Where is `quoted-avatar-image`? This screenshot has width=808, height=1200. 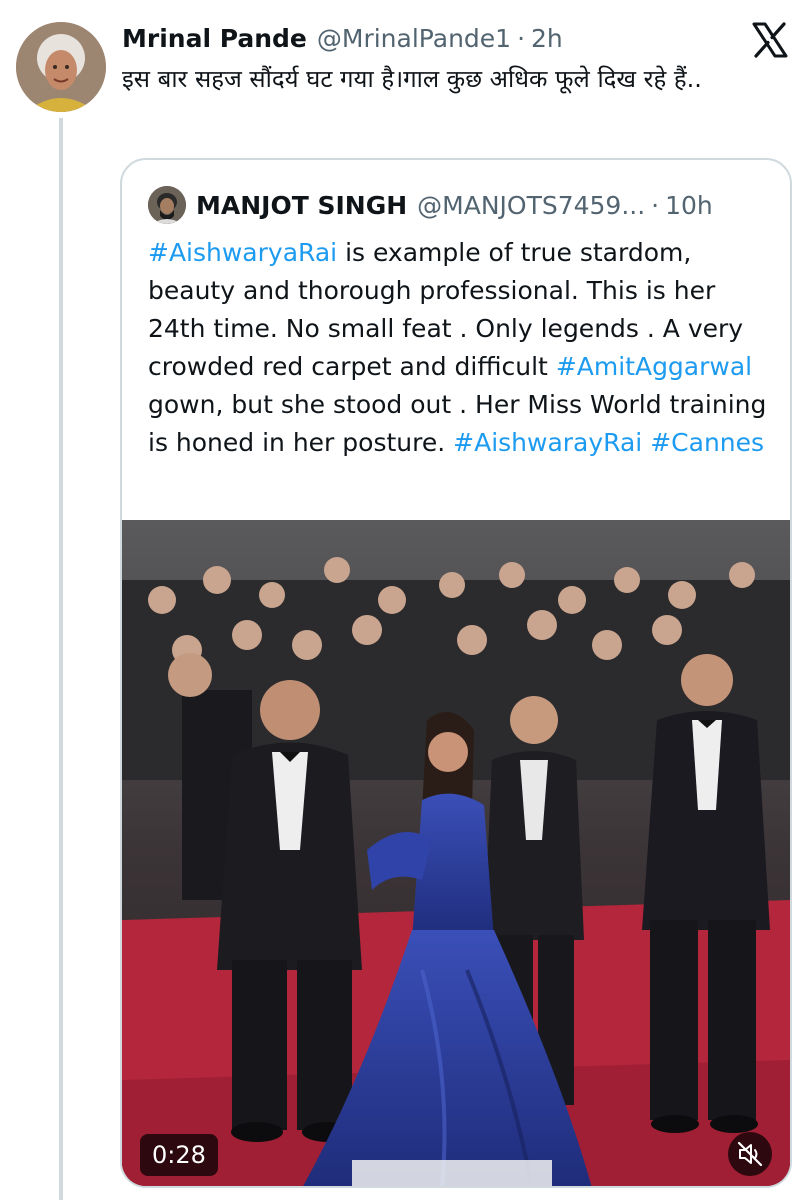
quoted-avatar-image is located at coordinates (167, 205).